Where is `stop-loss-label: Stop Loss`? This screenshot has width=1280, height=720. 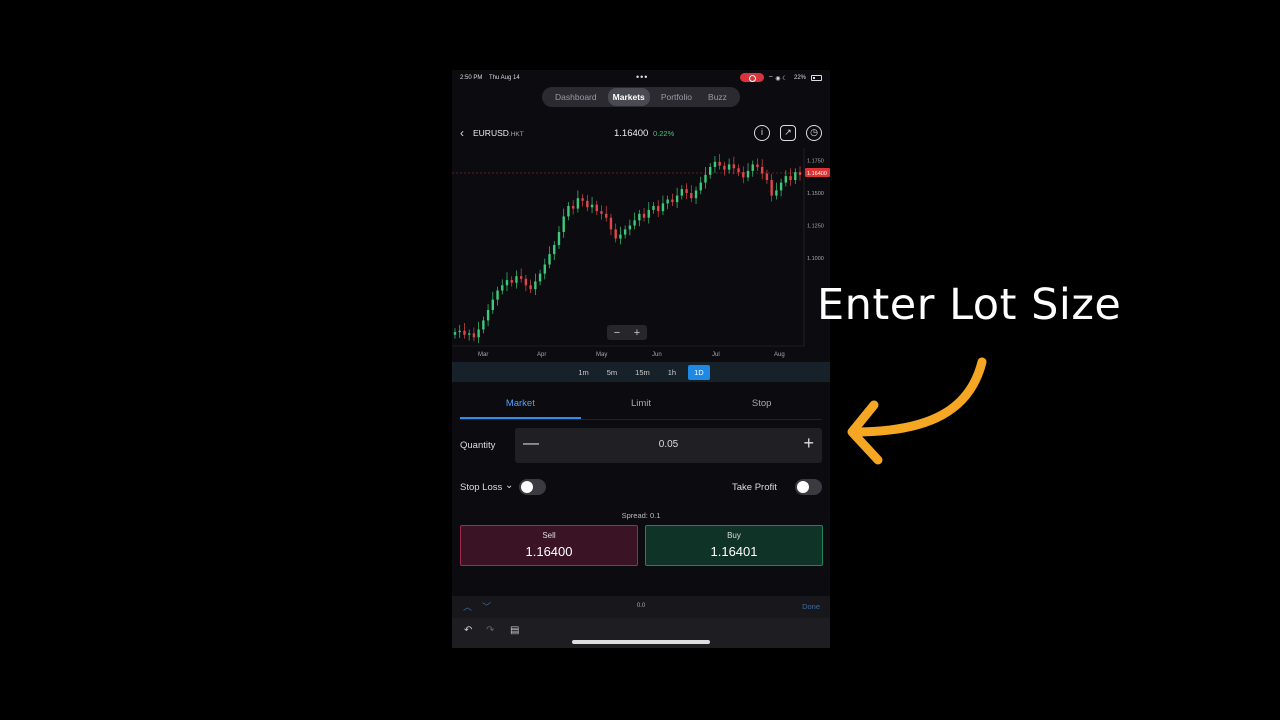 stop-loss-label: Stop Loss is located at coordinates (481, 487).